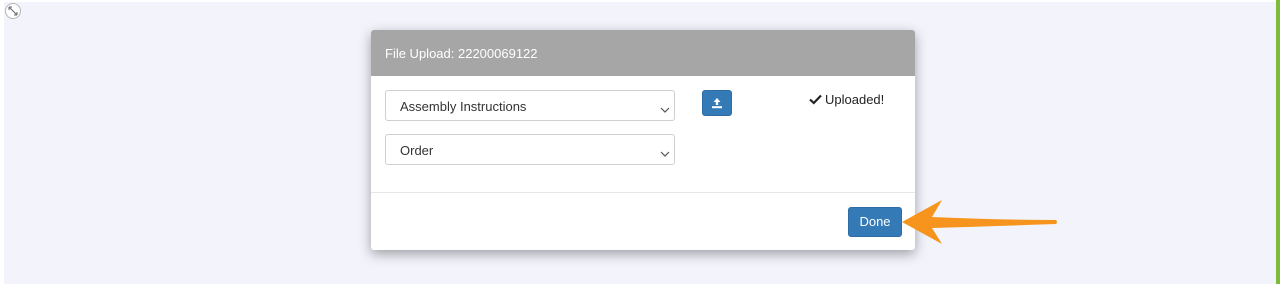  What do you see at coordinates (530, 105) in the screenshot?
I see `document-type-select: Assembly Instructions` at bounding box center [530, 105].